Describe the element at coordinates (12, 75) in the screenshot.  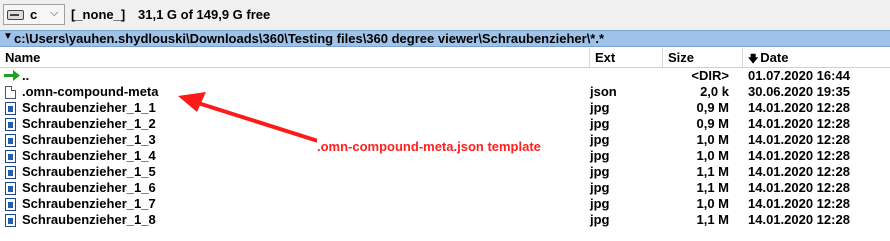
I see `up-arrow-icon` at that location.